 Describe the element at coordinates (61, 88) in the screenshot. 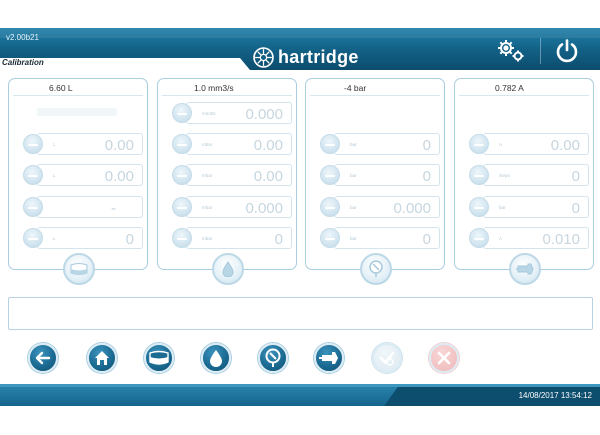

I see `panel-heading: 6.60 L` at that location.